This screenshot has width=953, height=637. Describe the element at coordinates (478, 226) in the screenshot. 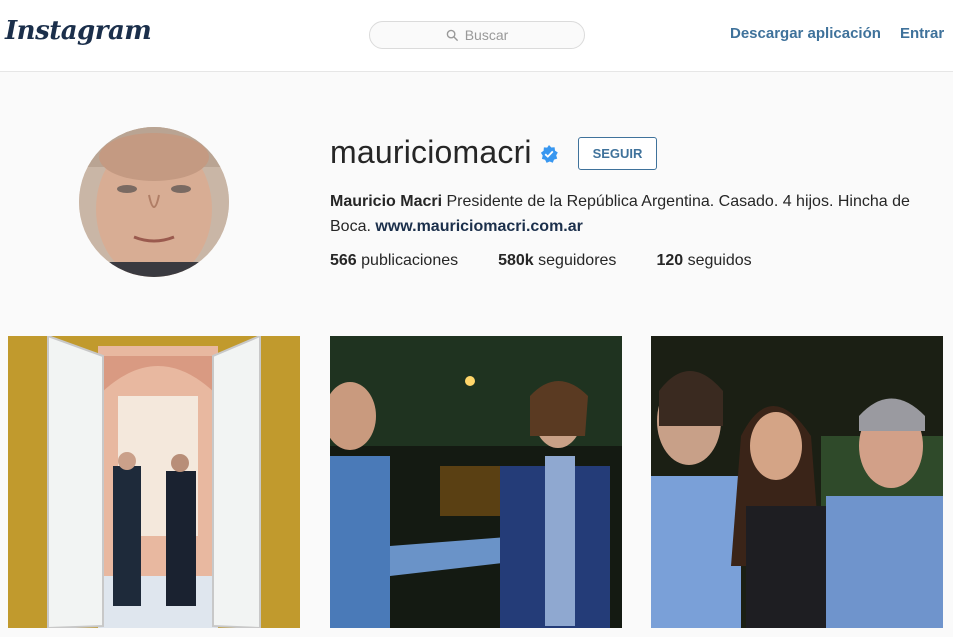

I see `profile-website-link: www.mauriciomacri.com.ar` at that location.